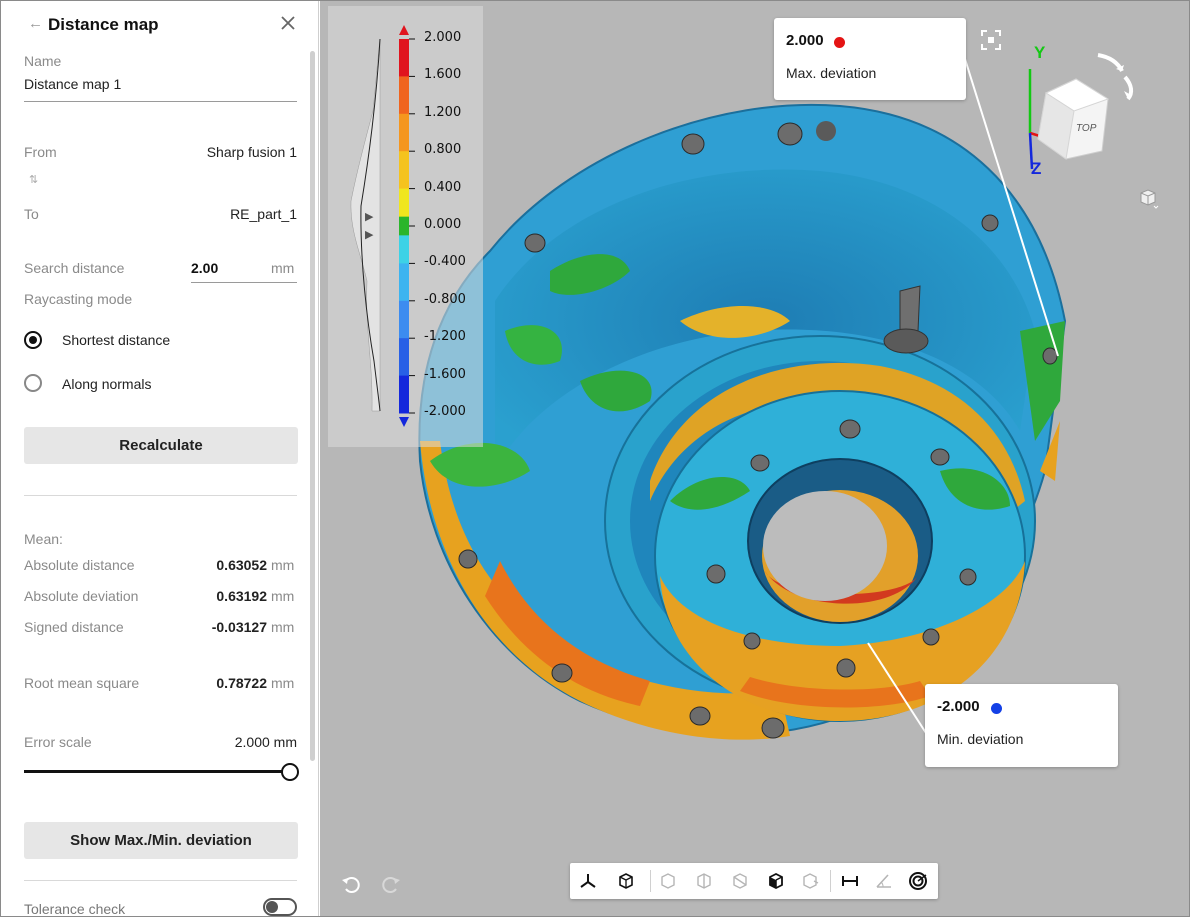  What do you see at coordinates (404, 30) in the screenshot?
I see `legend-top-arrow` at bounding box center [404, 30].